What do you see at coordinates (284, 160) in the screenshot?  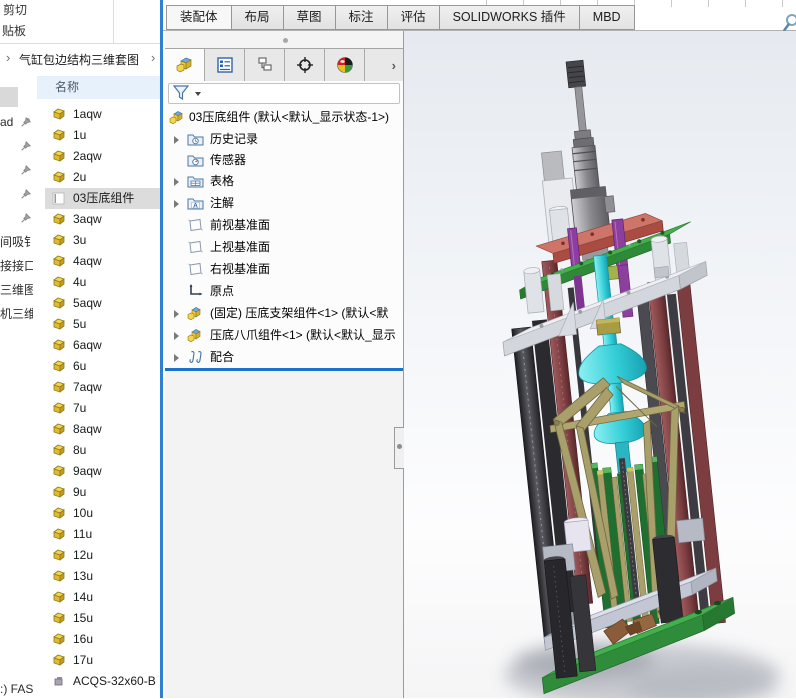 I see `tree-item-sensors: 传感器` at bounding box center [284, 160].